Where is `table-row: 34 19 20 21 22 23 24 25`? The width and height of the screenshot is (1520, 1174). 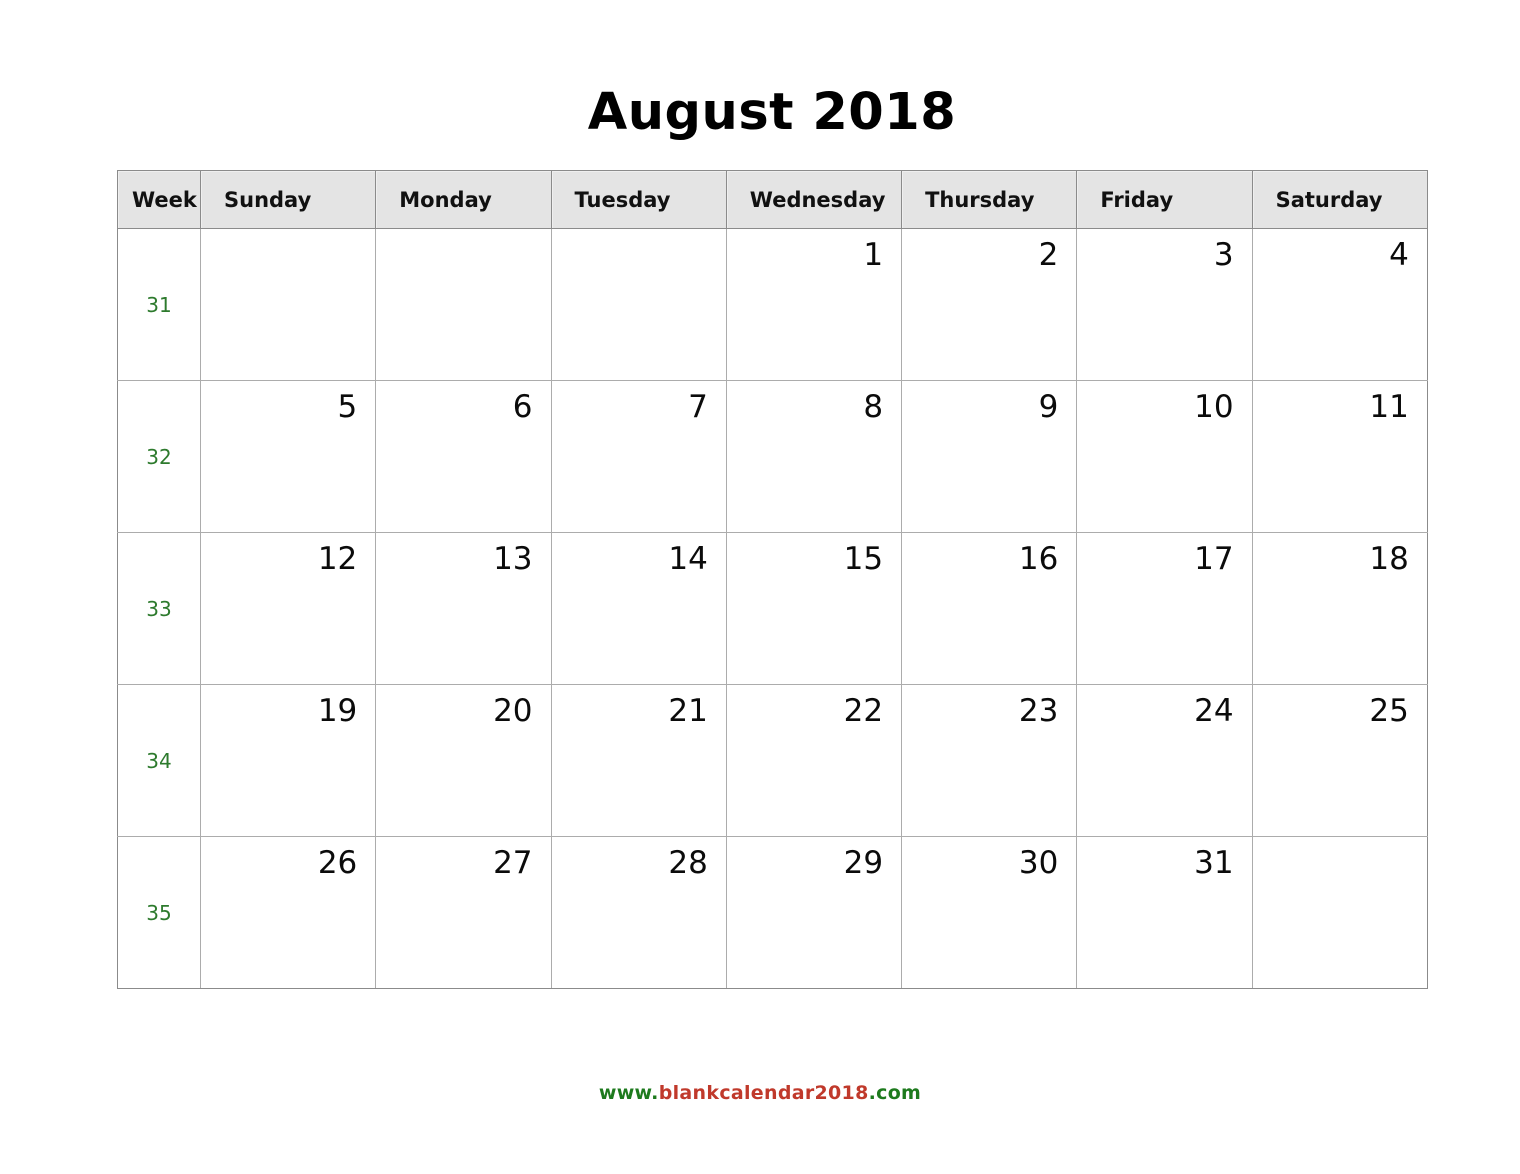 table-row: 34 19 20 21 22 23 24 25 is located at coordinates (772, 760).